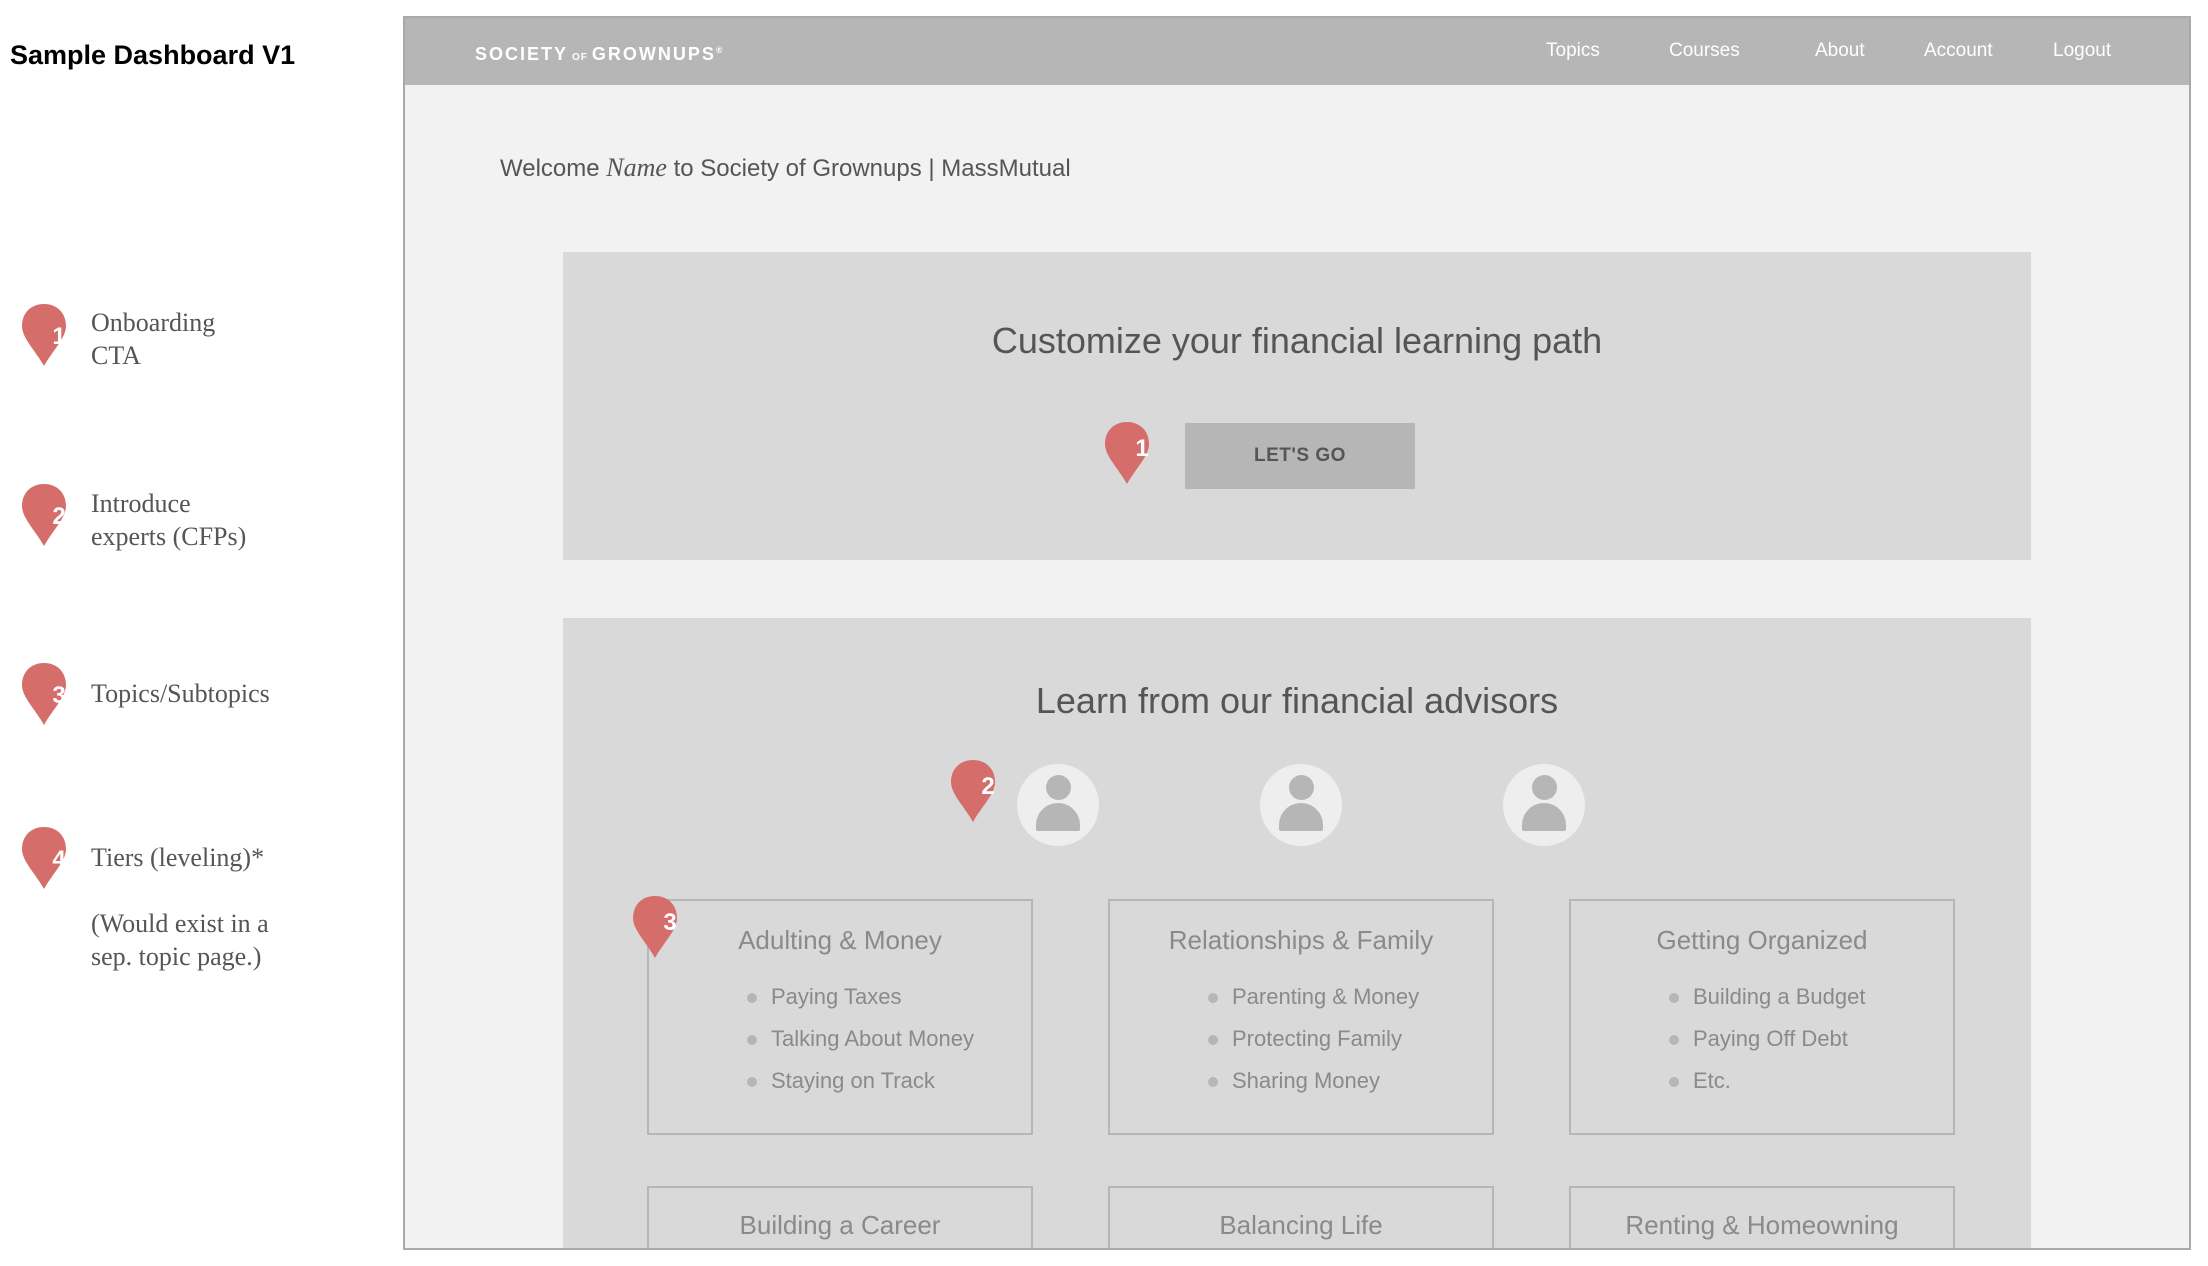  I want to click on subtopic-label: Etc., so click(1712, 1080).